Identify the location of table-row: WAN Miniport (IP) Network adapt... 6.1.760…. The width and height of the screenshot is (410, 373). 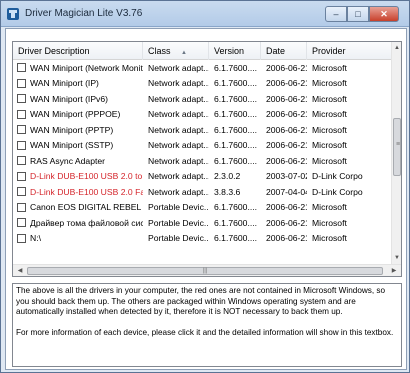
(203, 84).